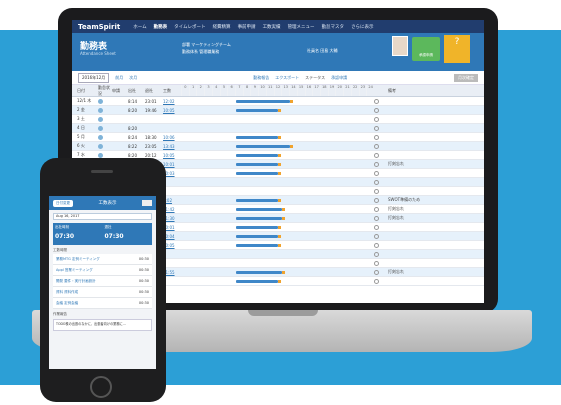 The height and width of the screenshot is (405, 561). What do you see at coordinates (457, 49) in the screenshot?
I see `help-icon: ?` at bounding box center [457, 49].